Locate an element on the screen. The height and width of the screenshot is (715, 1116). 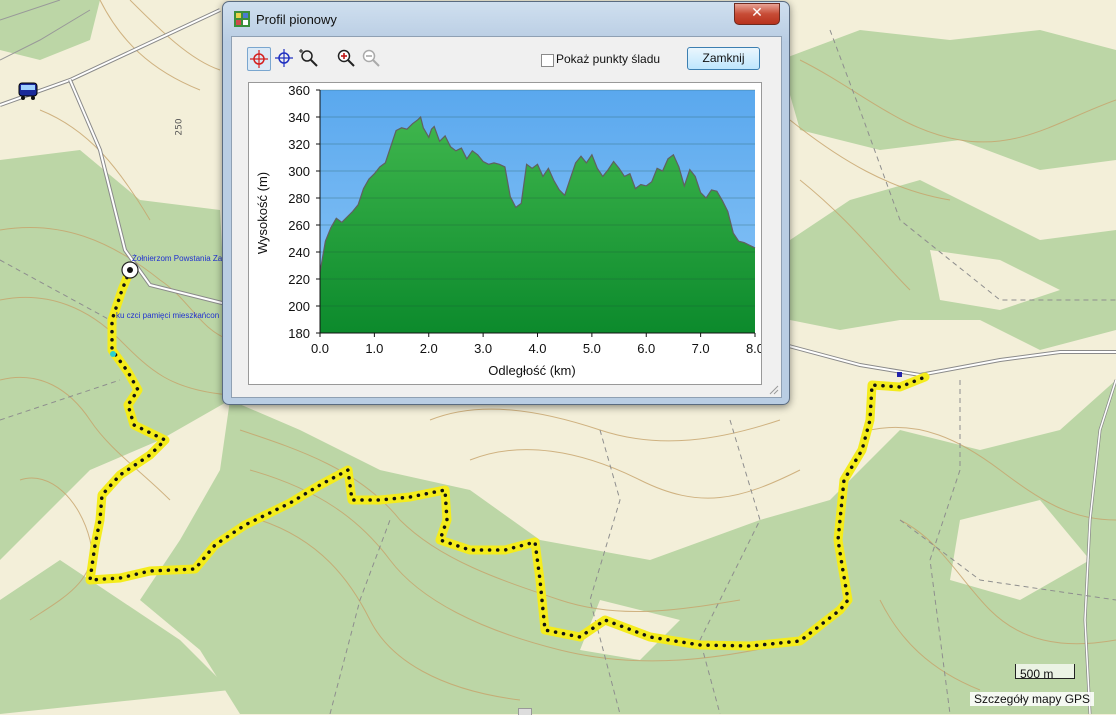
x-tick-label: 5.0 is located at coordinates (592, 348).